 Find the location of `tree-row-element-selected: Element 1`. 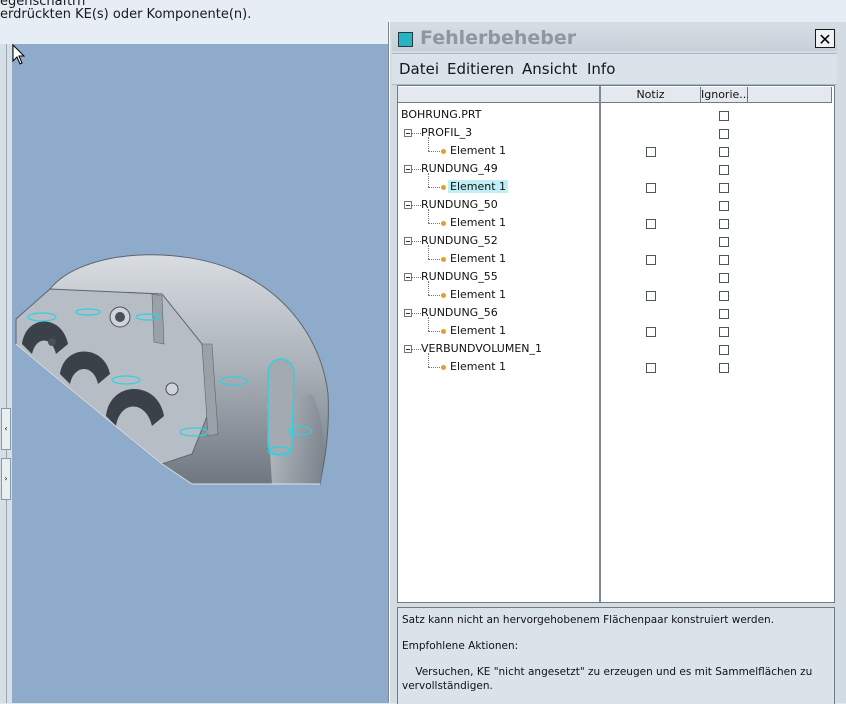

tree-row-element-selected: Element 1 is located at coordinates (616, 185).